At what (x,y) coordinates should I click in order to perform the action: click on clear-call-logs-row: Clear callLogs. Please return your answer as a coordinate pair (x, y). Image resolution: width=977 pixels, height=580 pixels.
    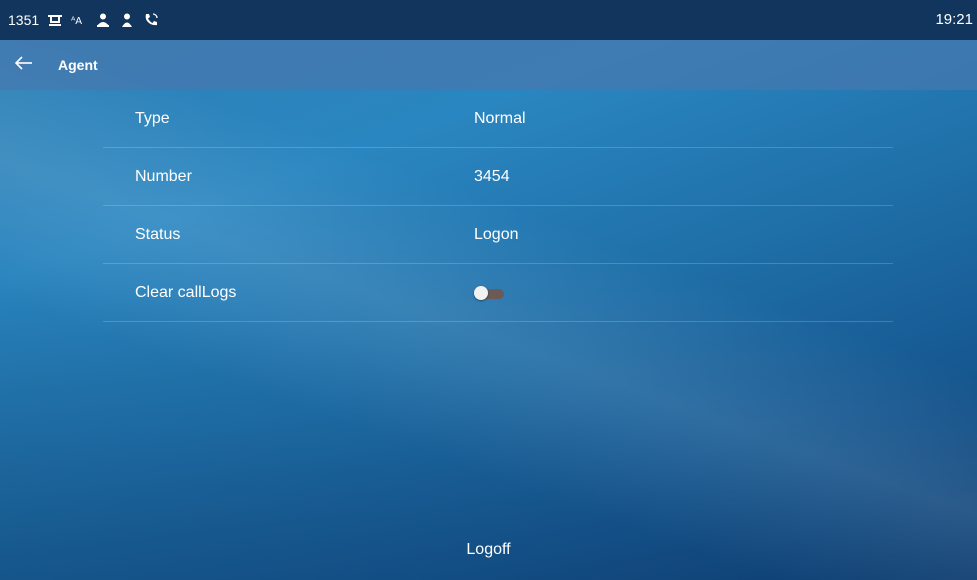
    Looking at the image, I should click on (498, 293).